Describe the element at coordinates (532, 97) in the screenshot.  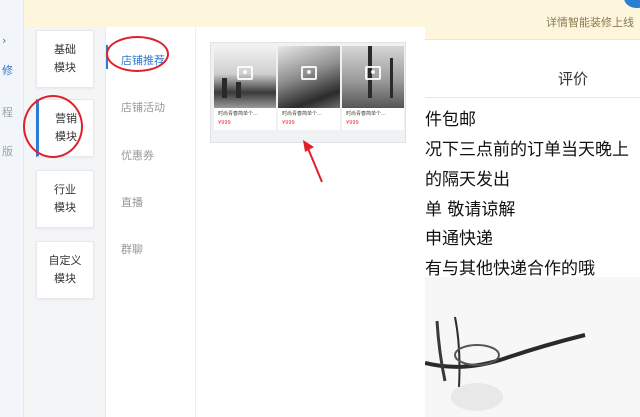
I see `header-divider` at that location.